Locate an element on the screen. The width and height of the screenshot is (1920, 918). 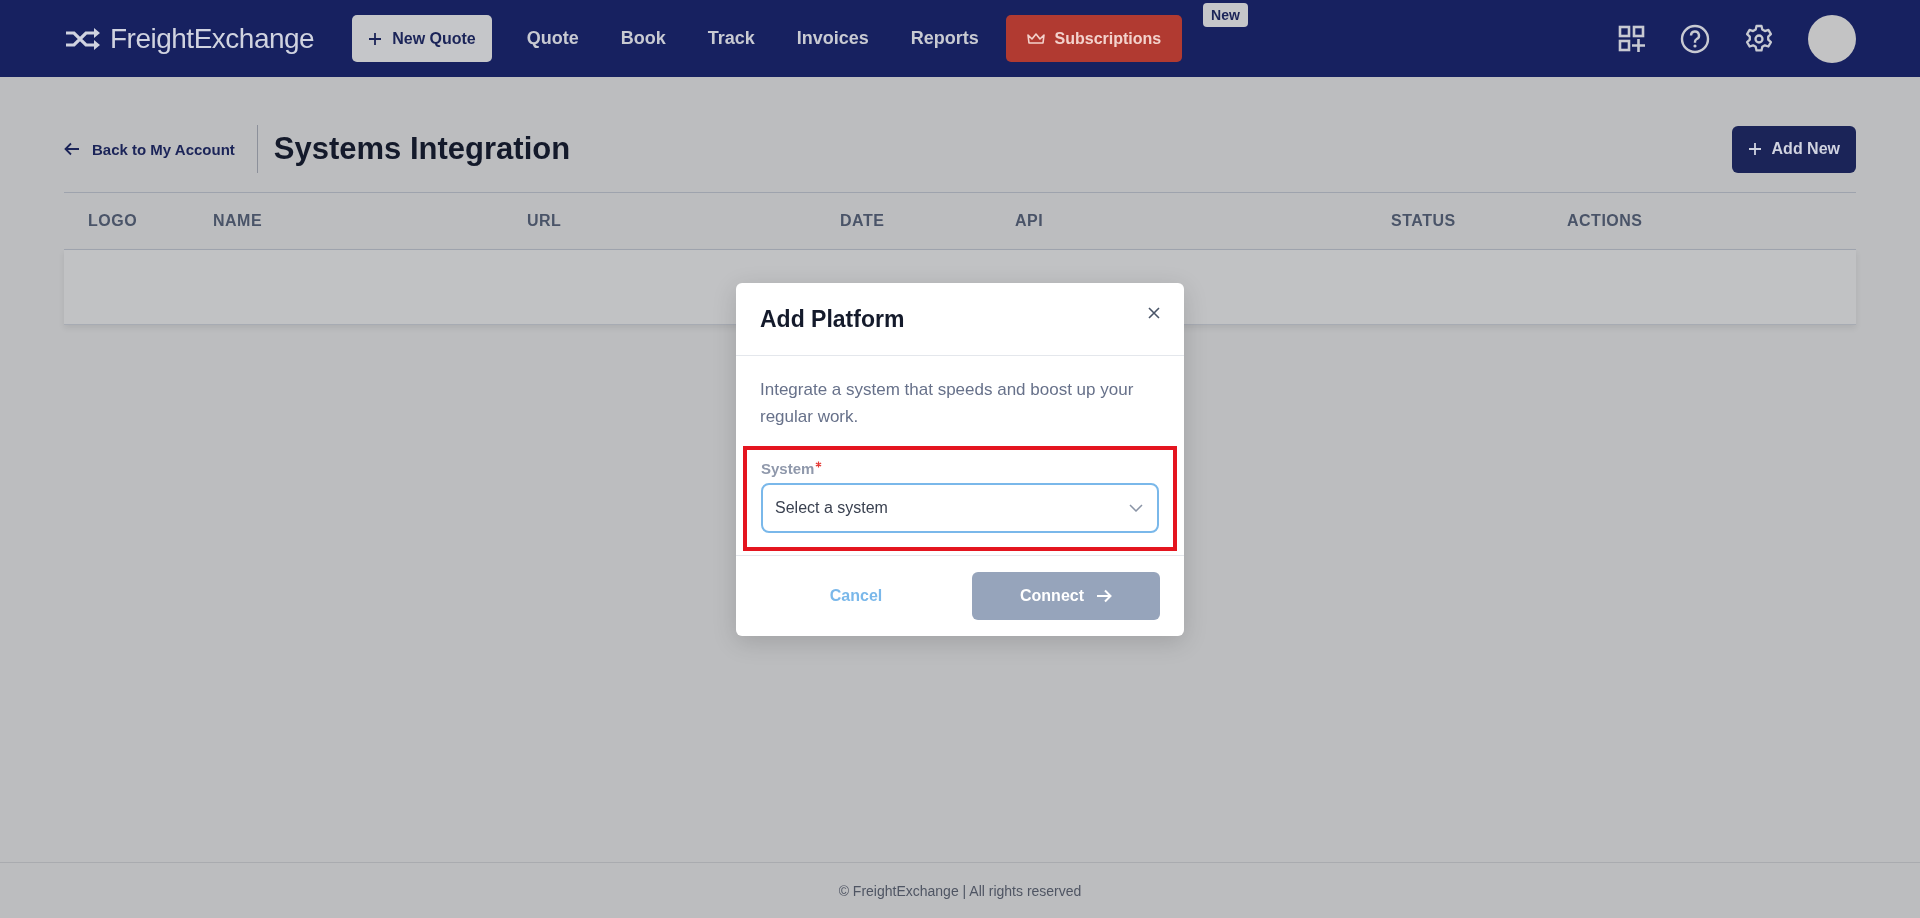
dialog-description: Integrate a system that speeds and boost up your regular work. is located at coordinates (947, 403).